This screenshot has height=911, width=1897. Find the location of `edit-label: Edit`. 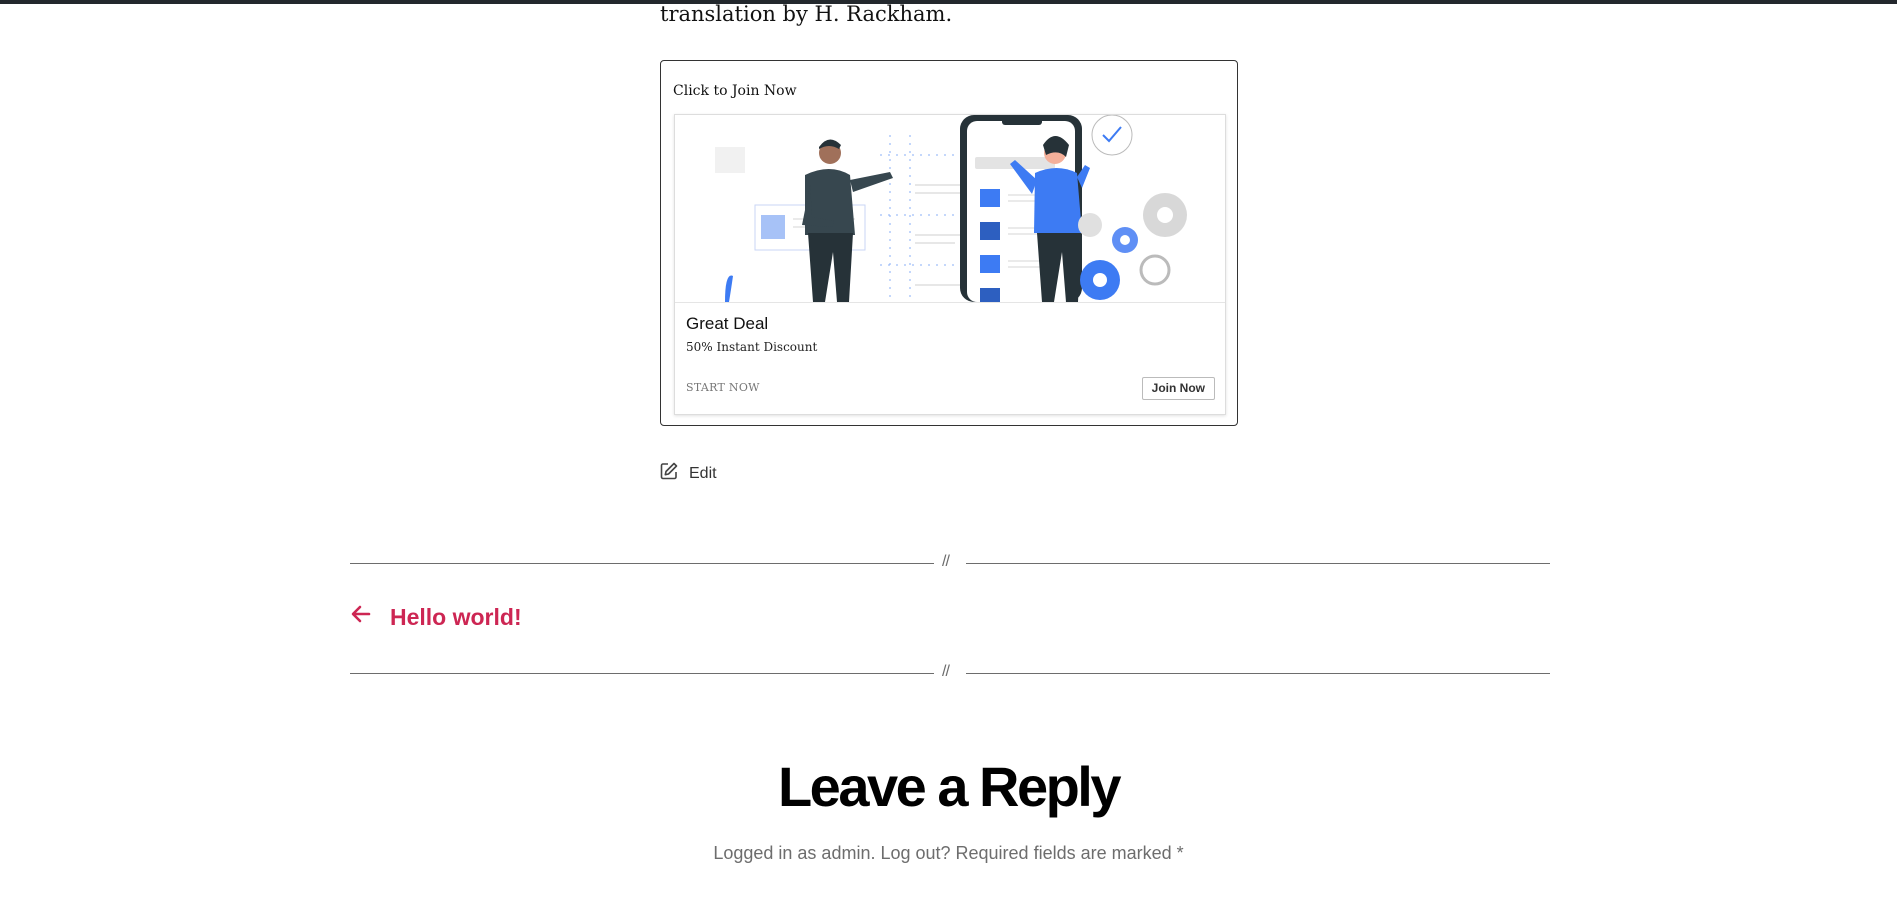

edit-label: Edit is located at coordinates (703, 473).